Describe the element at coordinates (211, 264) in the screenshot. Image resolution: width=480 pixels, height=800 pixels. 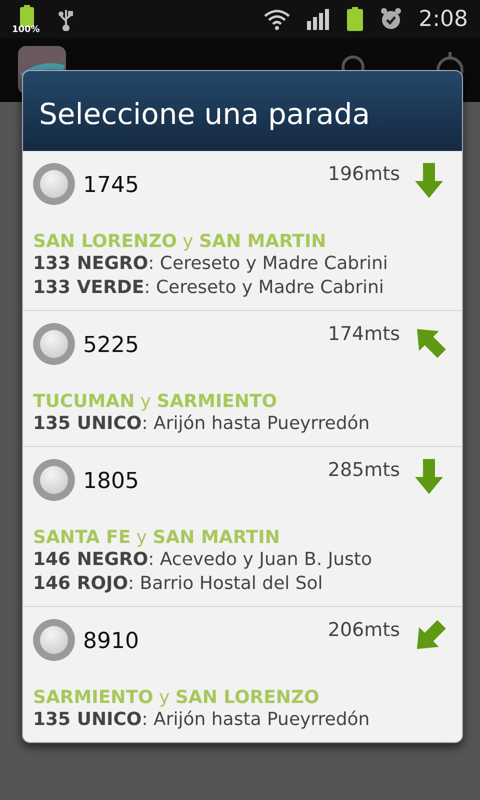
I see `bus-line: 133 NEGRO: Cereseto y Madre Cabrini` at that location.